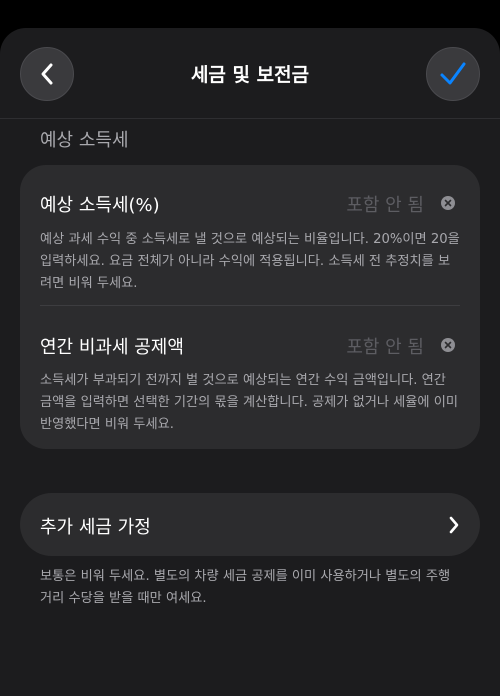 The height and width of the screenshot is (696, 500). I want to click on checkmark-icon, so click(453, 73).